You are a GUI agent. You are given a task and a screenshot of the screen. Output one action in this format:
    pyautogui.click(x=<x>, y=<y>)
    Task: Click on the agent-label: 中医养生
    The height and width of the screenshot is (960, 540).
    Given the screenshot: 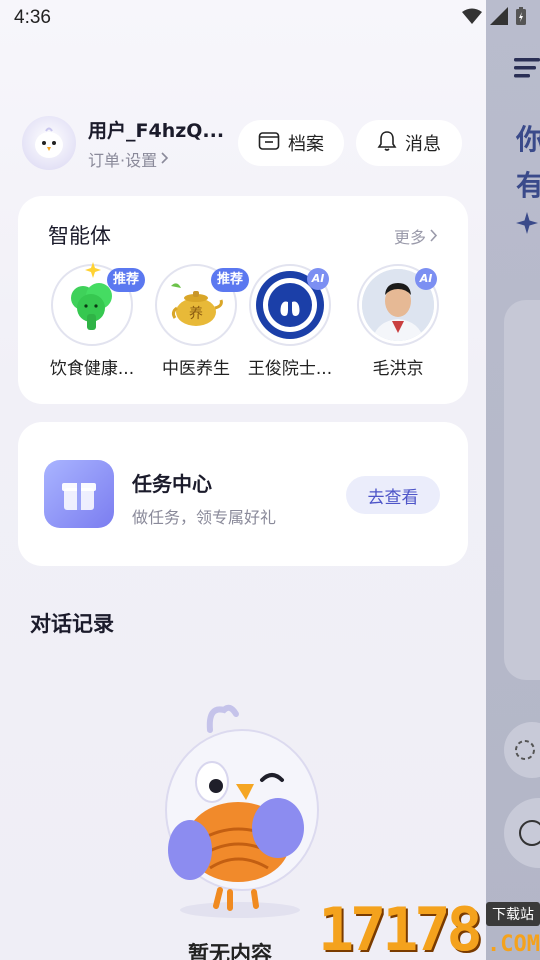 What is the action you would take?
    pyautogui.click(x=196, y=369)
    